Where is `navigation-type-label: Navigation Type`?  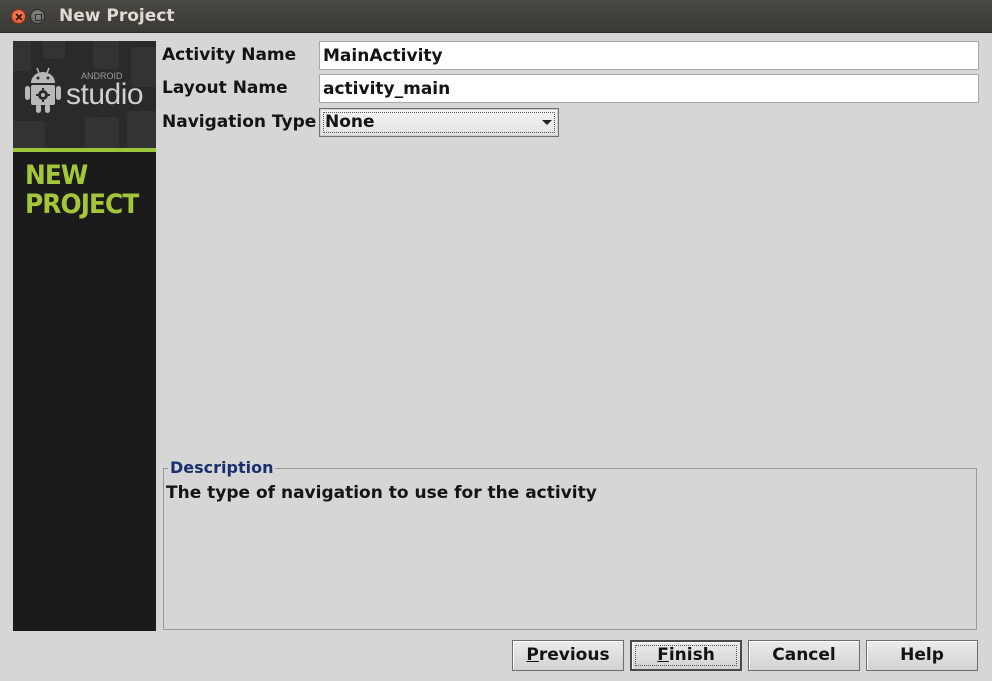
navigation-type-label: Navigation Type is located at coordinates (239, 122).